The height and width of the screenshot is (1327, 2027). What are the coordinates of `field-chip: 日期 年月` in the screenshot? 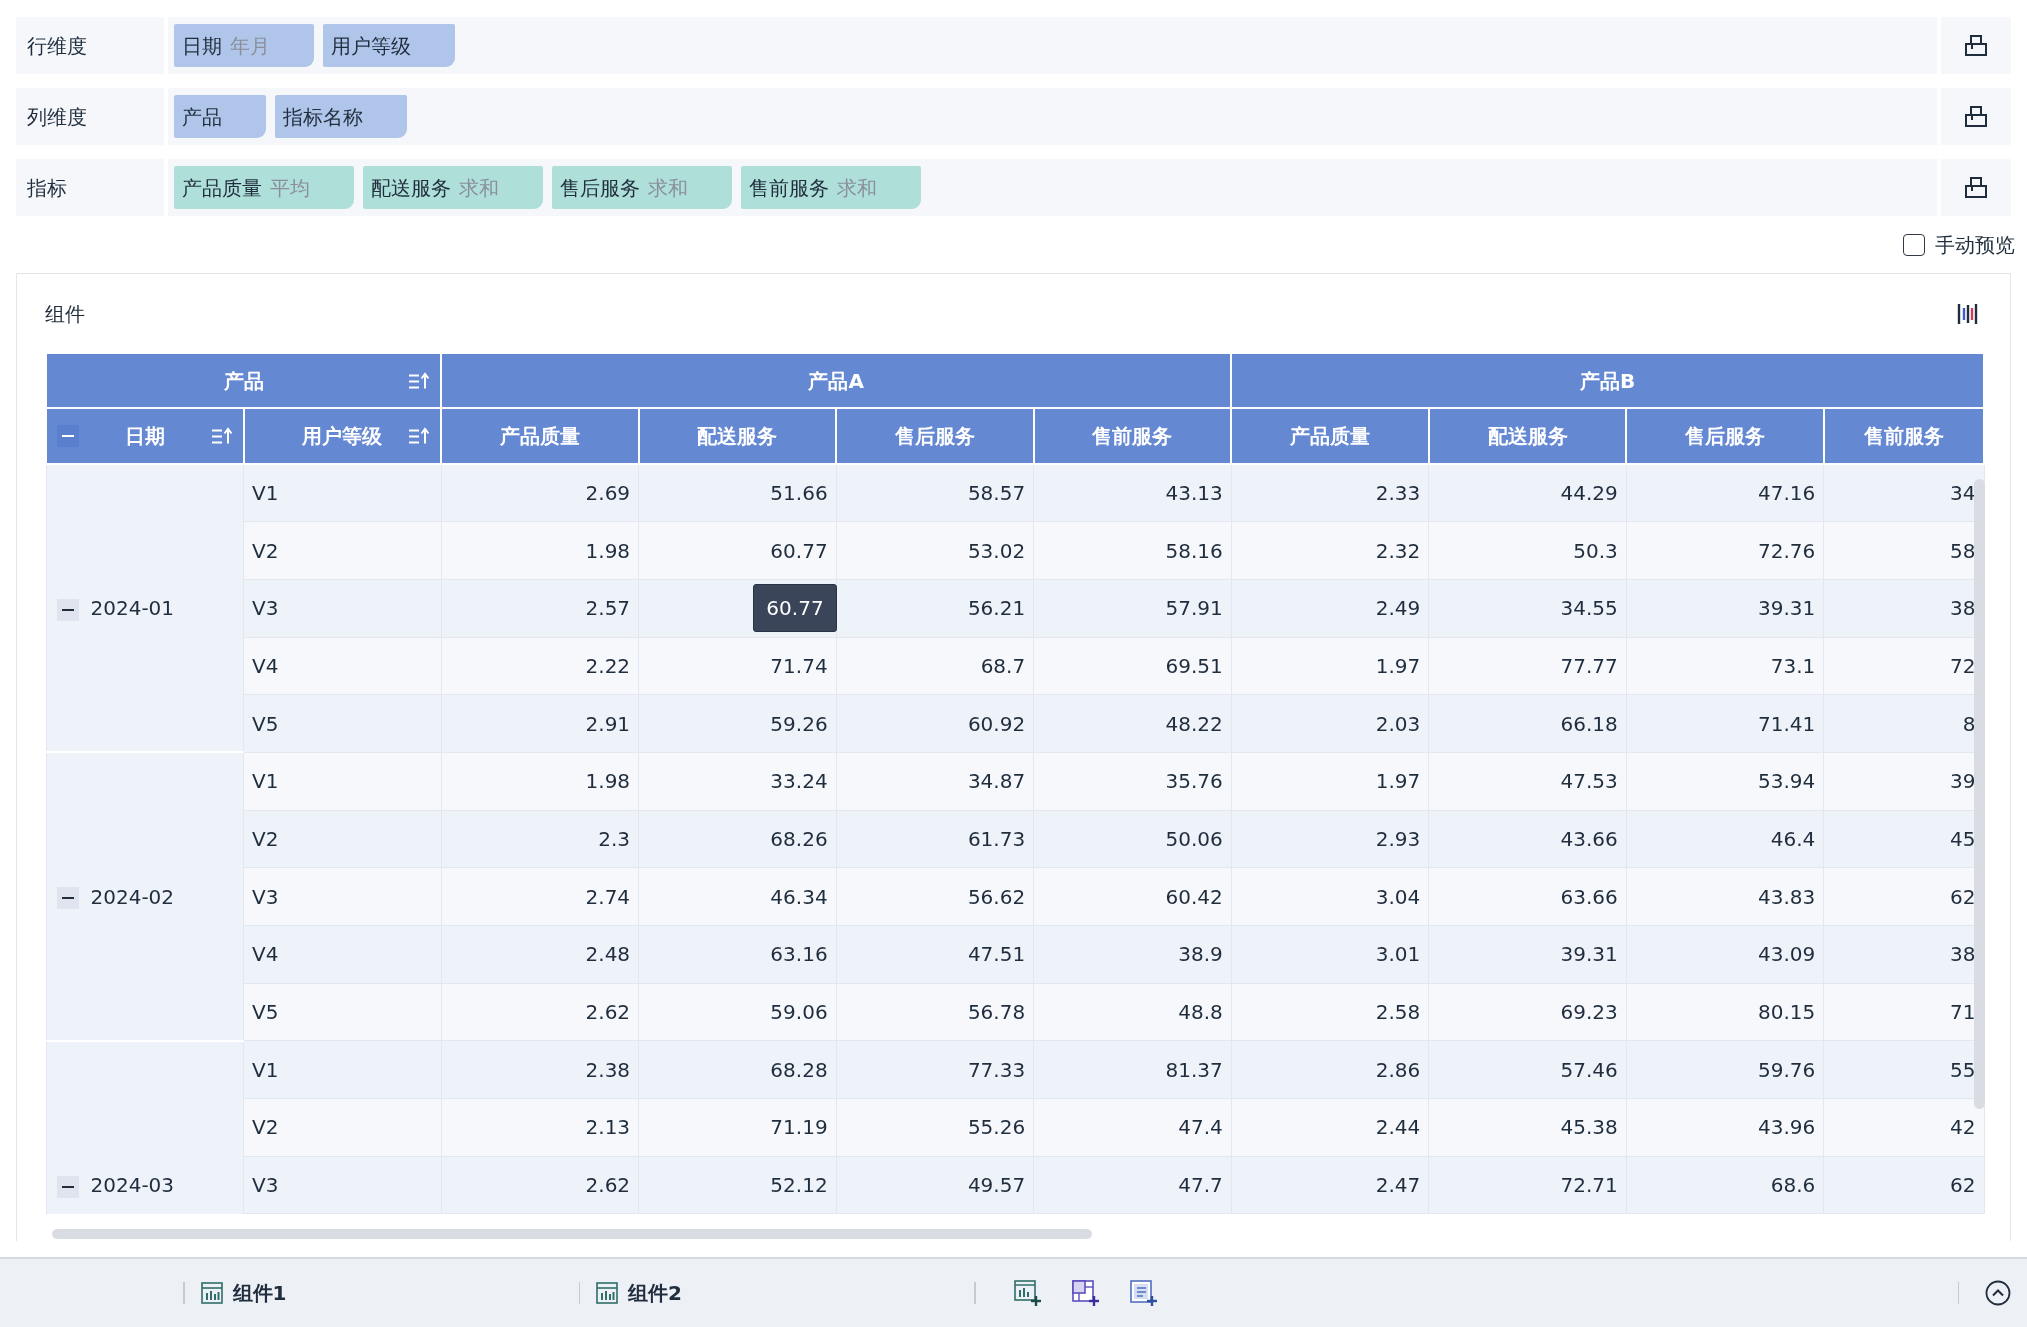 It's located at (244, 45).